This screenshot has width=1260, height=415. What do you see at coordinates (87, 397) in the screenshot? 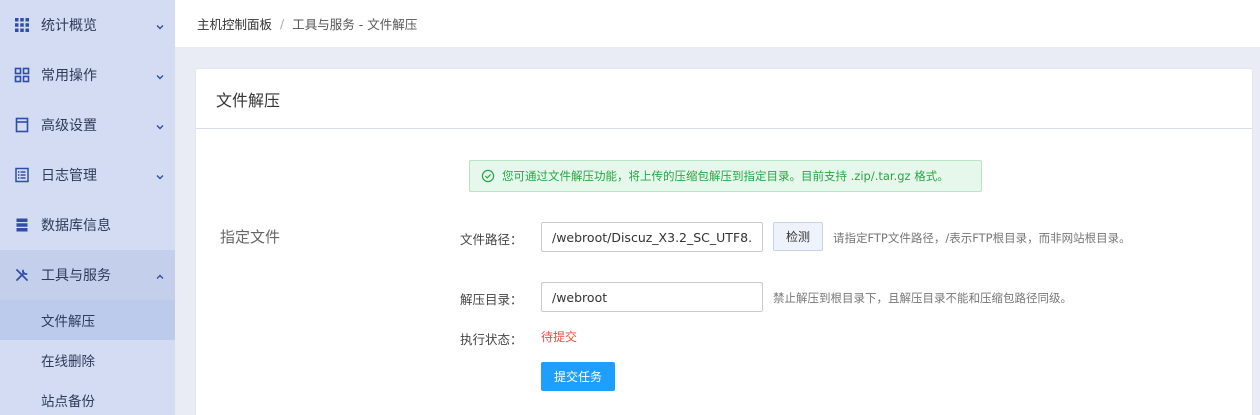
I see `sidebar-subitem-site-backup: 站点备份` at bounding box center [87, 397].